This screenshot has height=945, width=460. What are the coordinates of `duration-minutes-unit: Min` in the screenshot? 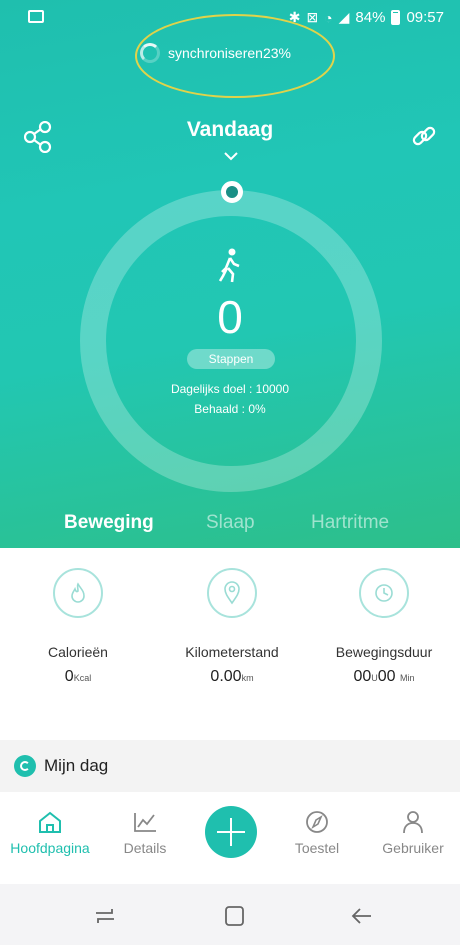 It's located at (407, 678).